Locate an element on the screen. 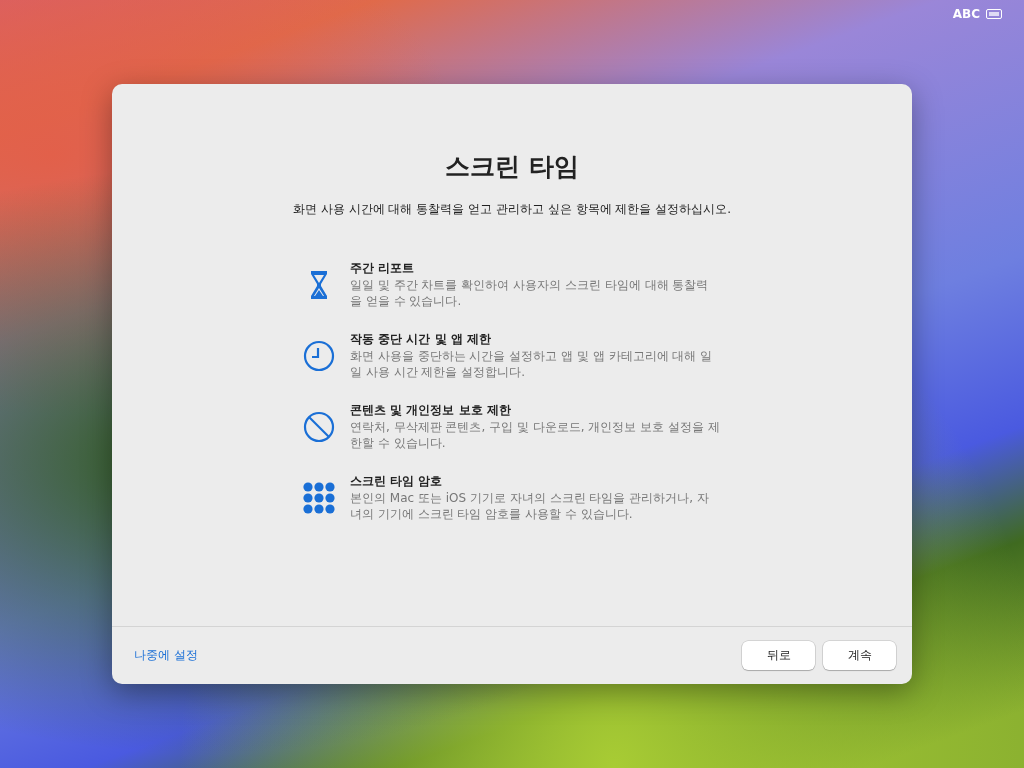 This screenshot has width=1024, height=768. feature-title: 주간 리포트 is located at coordinates (383, 268).